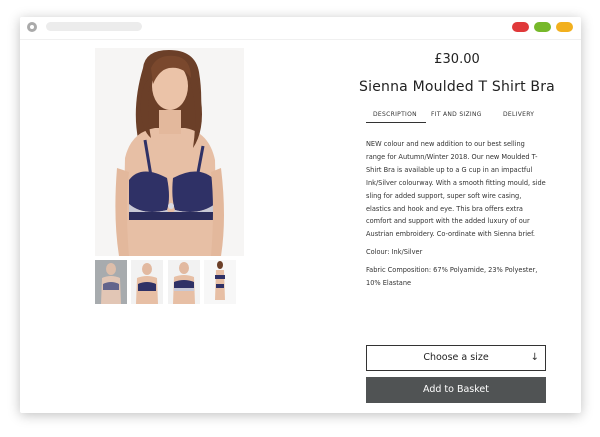 This screenshot has width=600, height=437. Describe the element at coordinates (564, 27) in the screenshot. I see `maximize-button` at that location.